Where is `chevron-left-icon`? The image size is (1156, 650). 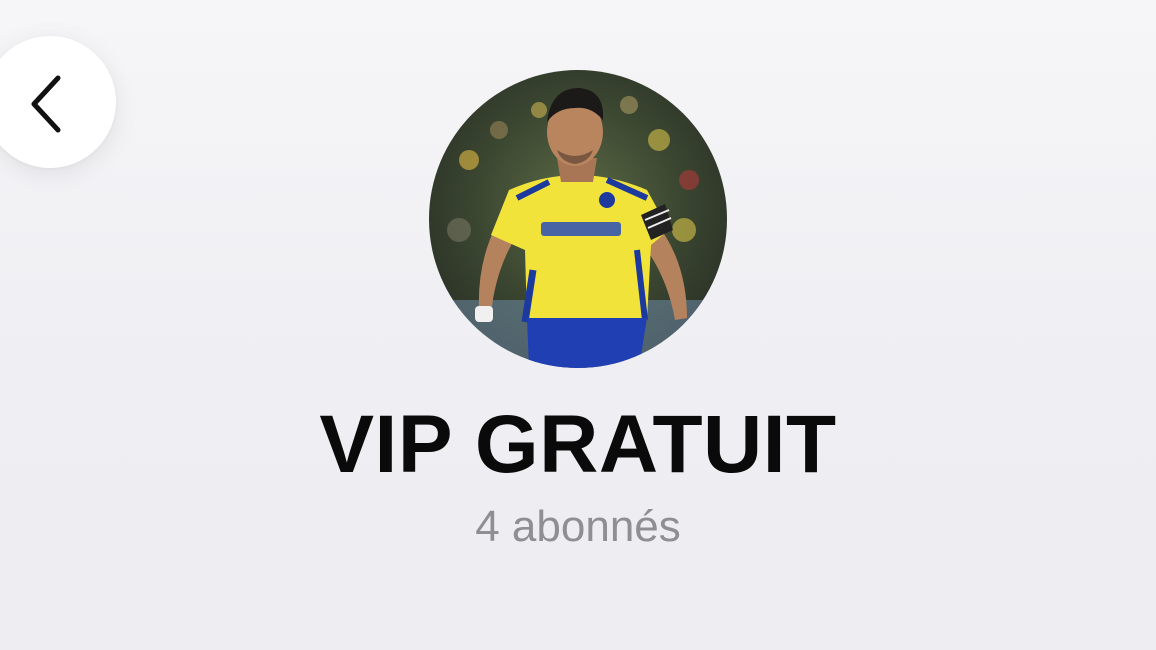
chevron-left-icon is located at coordinates (46, 104).